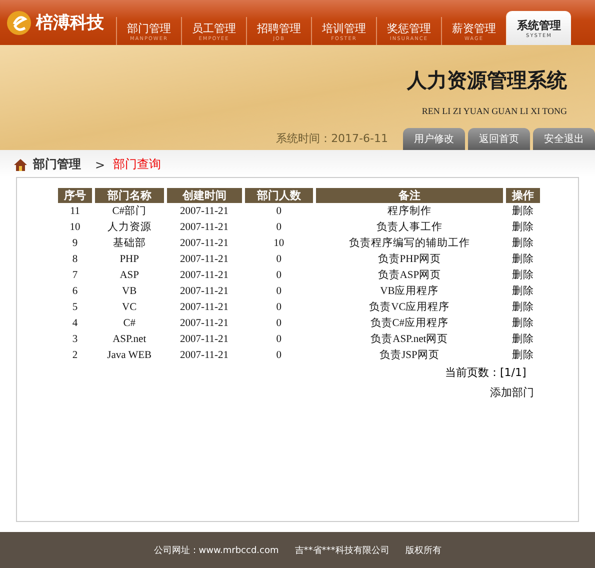 The width and height of the screenshot is (595, 568). What do you see at coordinates (434, 139) in the screenshot?
I see `header-button: 用户修改` at bounding box center [434, 139].